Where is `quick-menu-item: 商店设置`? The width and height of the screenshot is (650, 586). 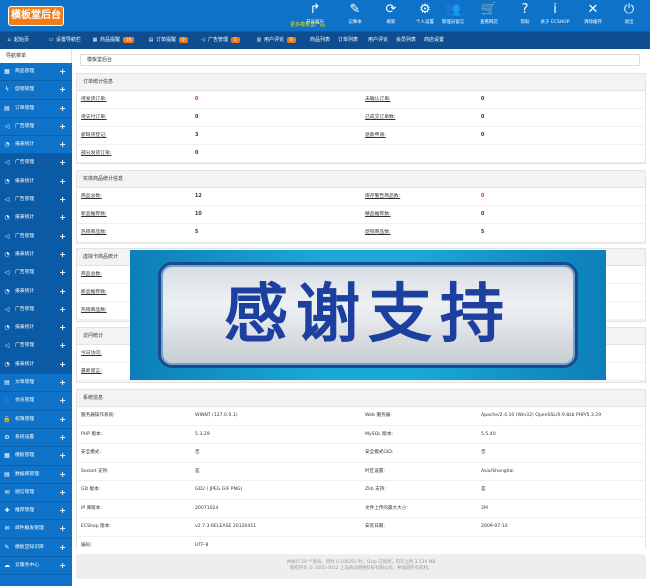 quick-menu-item: 商店设置 is located at coordinates (434, 40).